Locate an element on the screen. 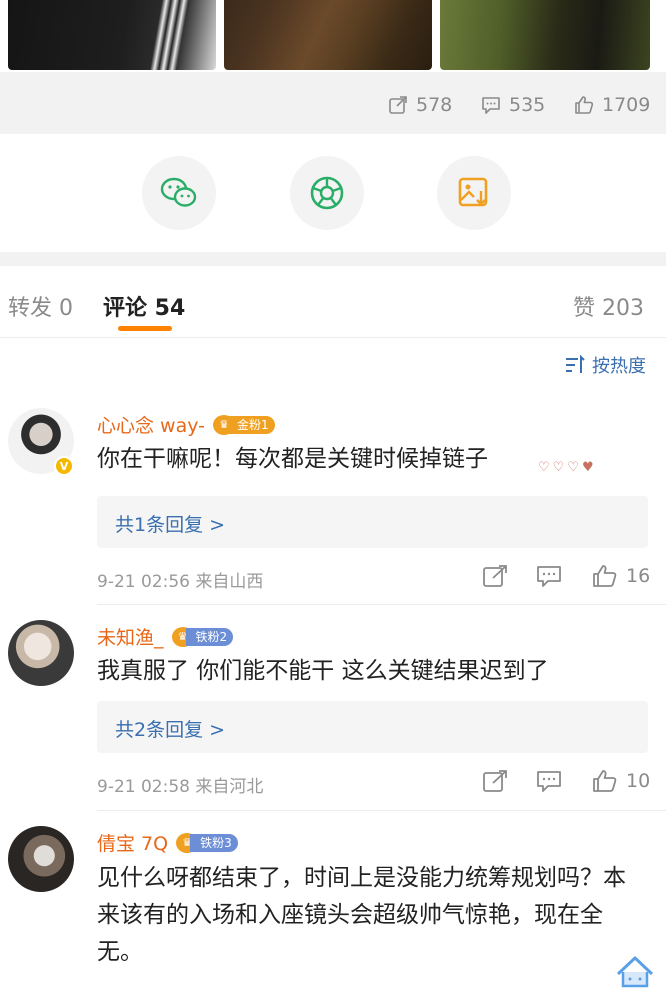 The image size is (666, 1000). comment-tabs: 转发 0 评论 54 赞 203 is located at coordinates (333, 302).